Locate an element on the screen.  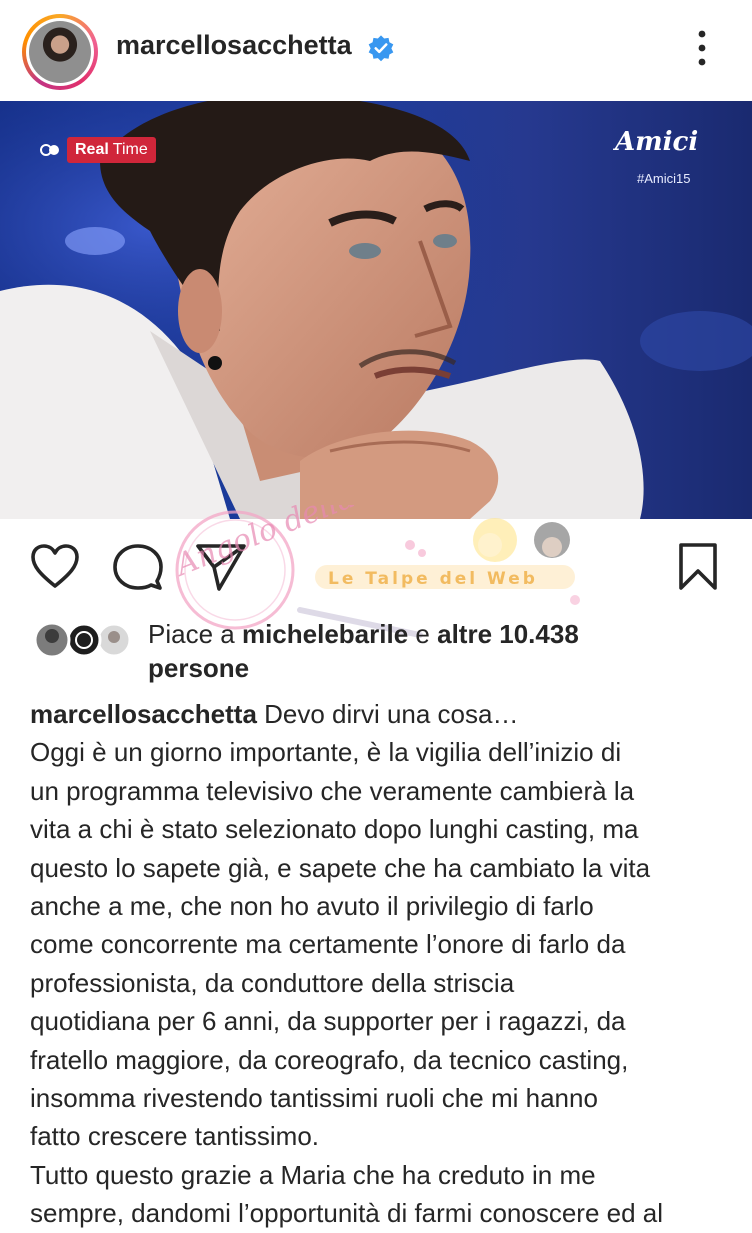
show-logo: Amici is located at coordinates (657, 142).